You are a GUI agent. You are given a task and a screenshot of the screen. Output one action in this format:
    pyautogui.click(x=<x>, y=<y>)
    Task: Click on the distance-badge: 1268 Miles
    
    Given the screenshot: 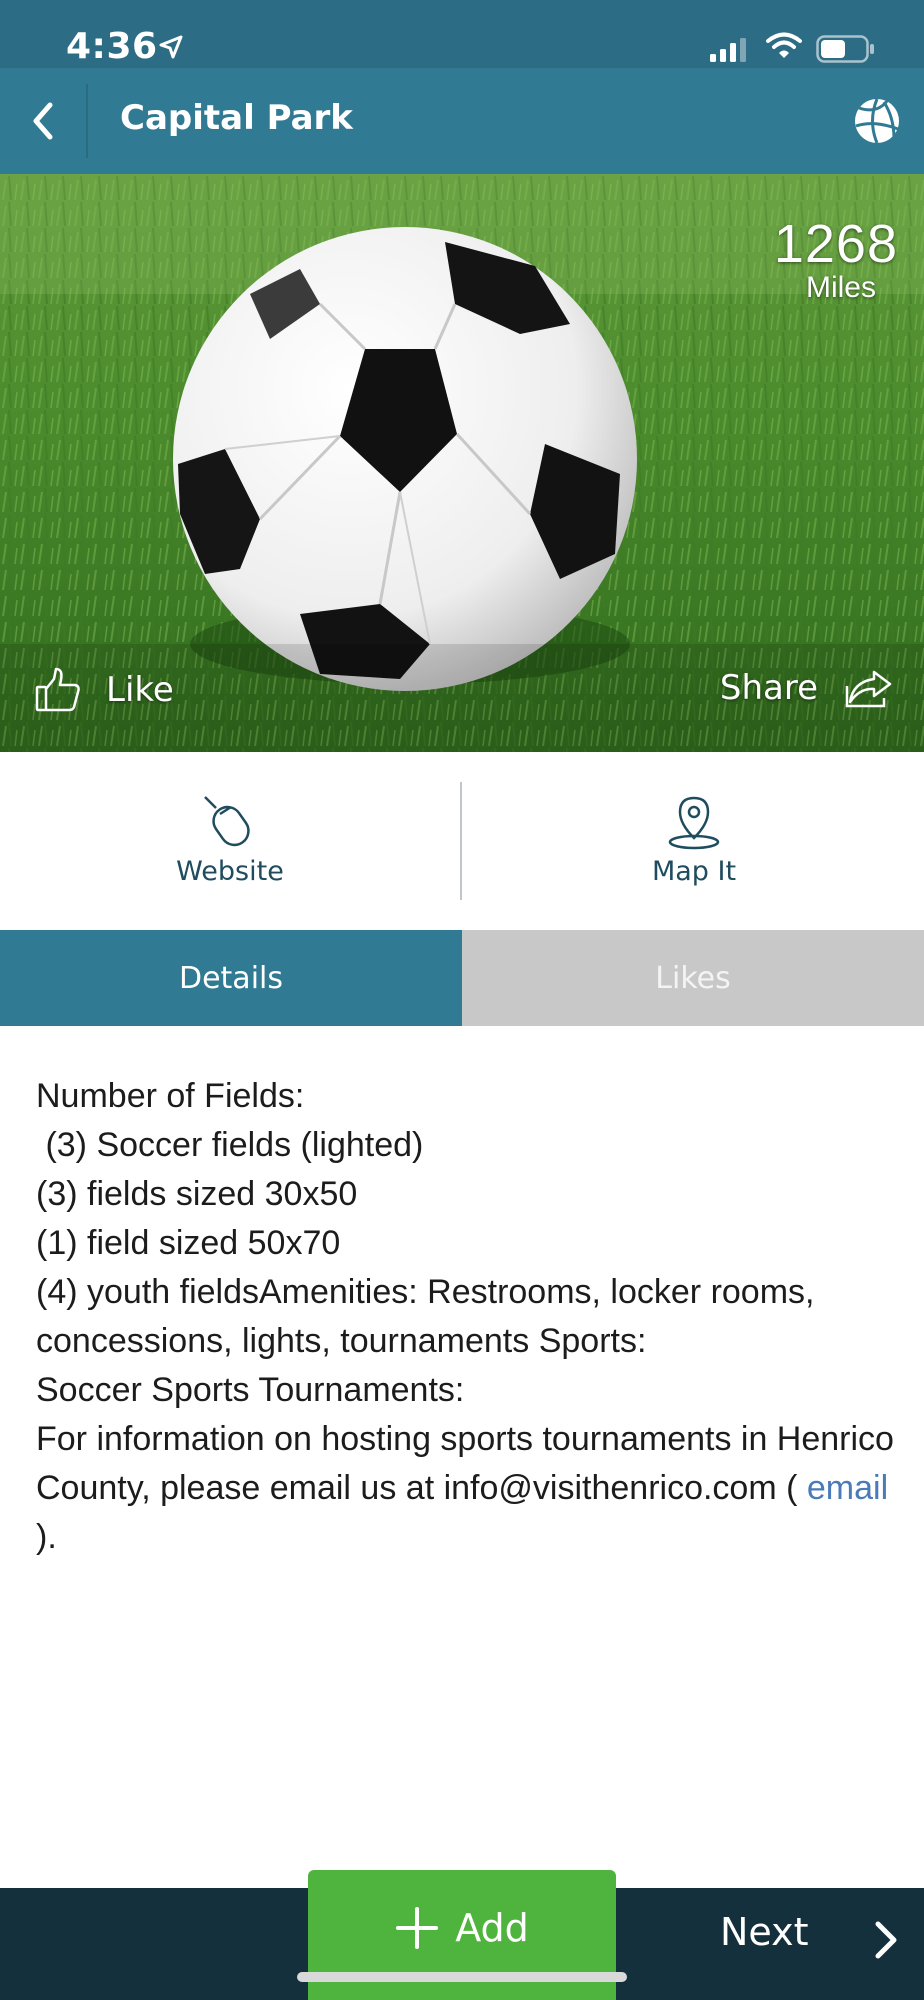 What is the action you would take?
    pyautogui.click(x=836, y=260)
    